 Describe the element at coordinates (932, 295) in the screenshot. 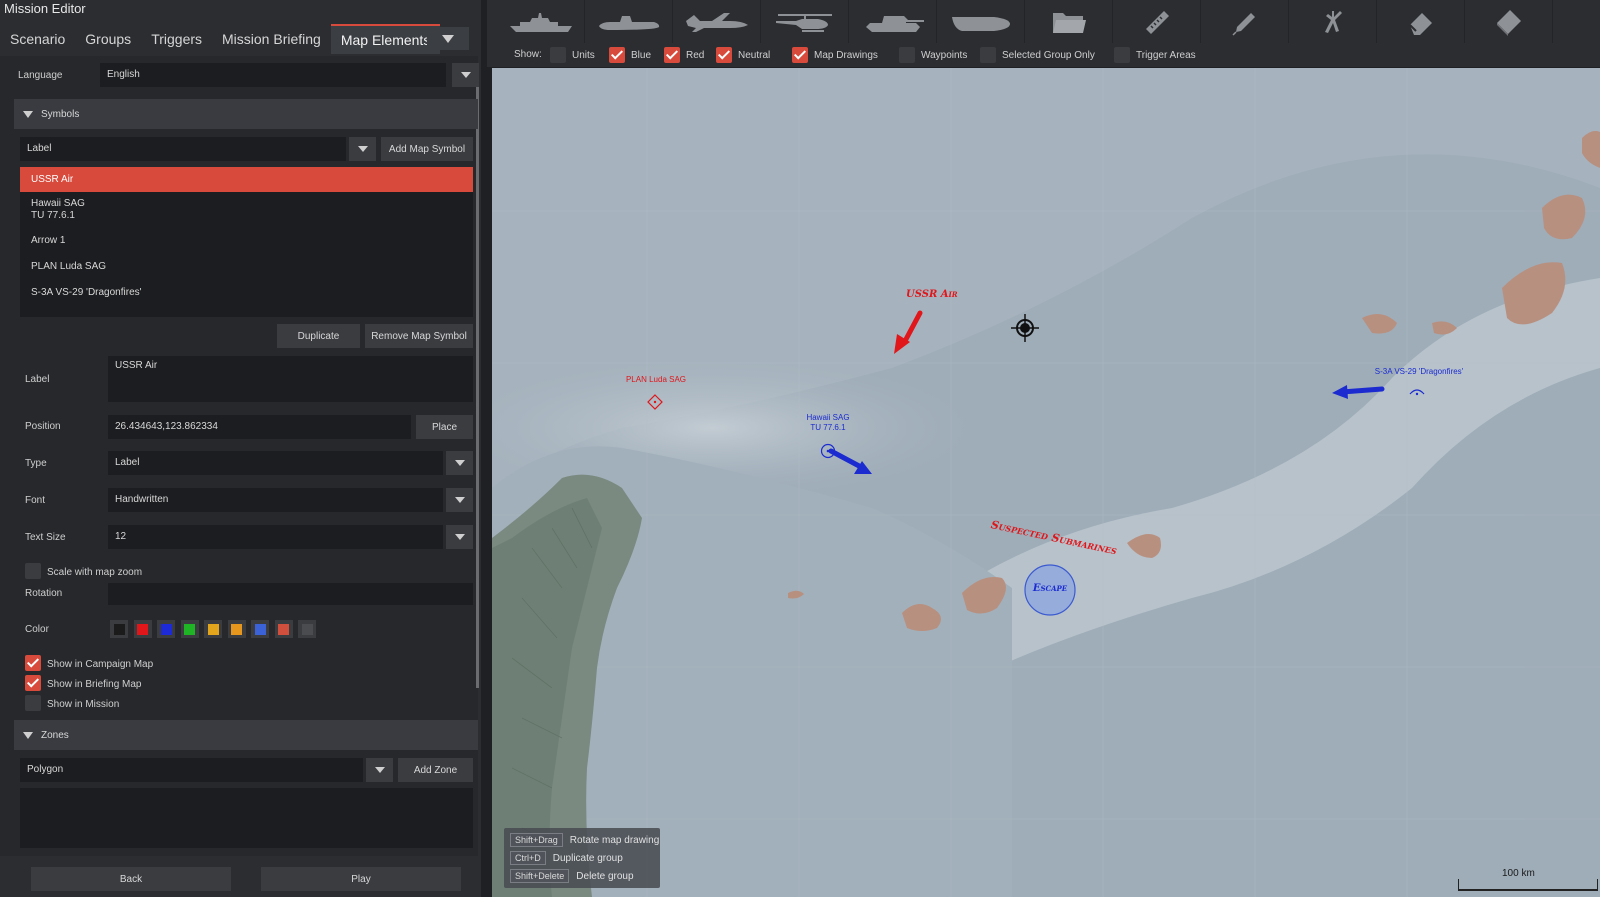

I see `ussr-air-label: USSR Air` at that location.